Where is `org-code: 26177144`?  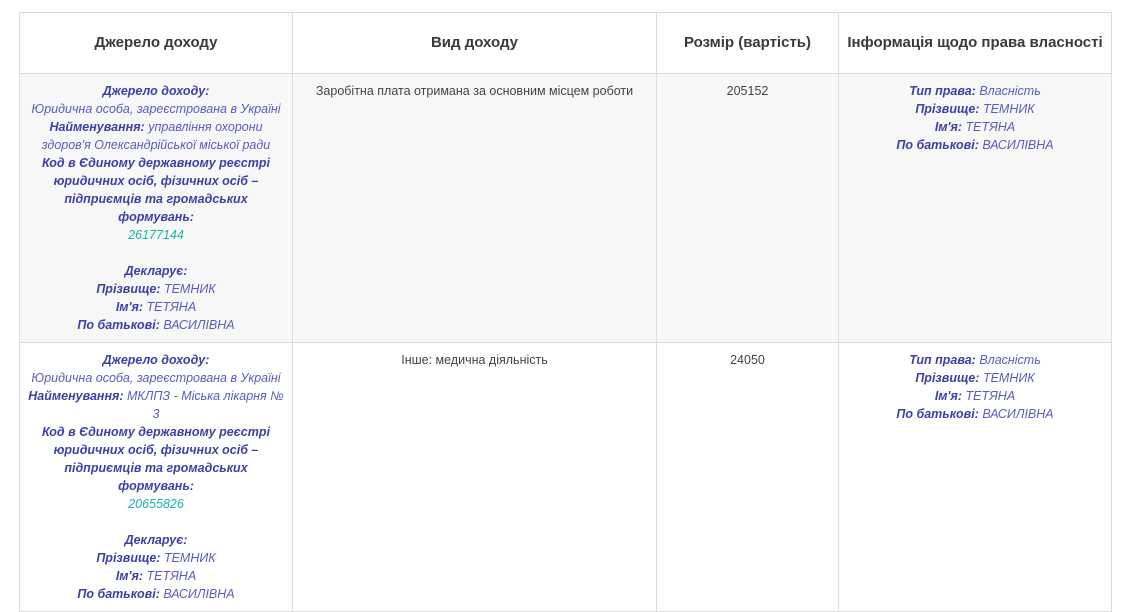 org-code: 26177144 is located at coordinates (156, 235).